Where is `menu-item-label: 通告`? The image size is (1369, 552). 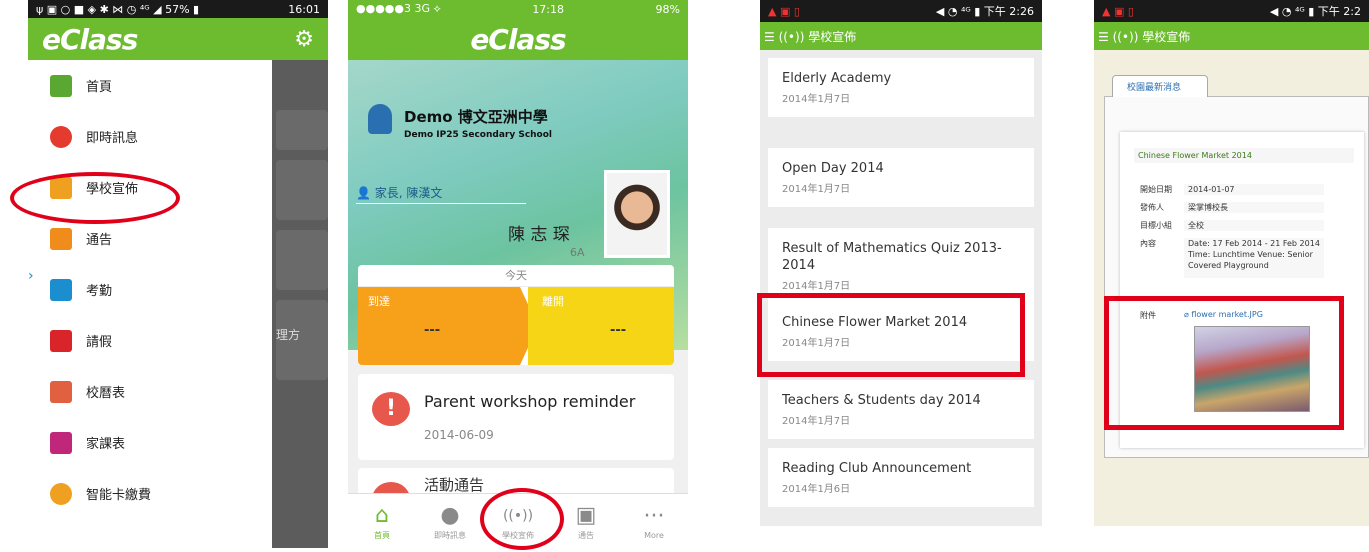 menu-item-label: 通告 is located at coordinates (99, 240).